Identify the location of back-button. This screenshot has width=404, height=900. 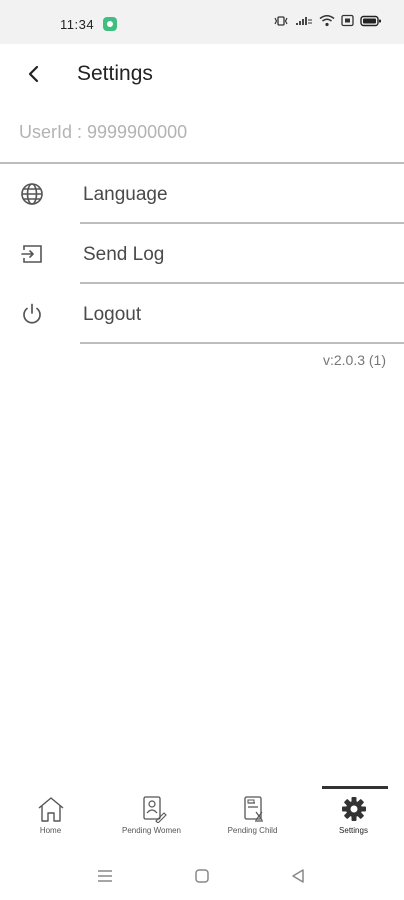
(34, 74).